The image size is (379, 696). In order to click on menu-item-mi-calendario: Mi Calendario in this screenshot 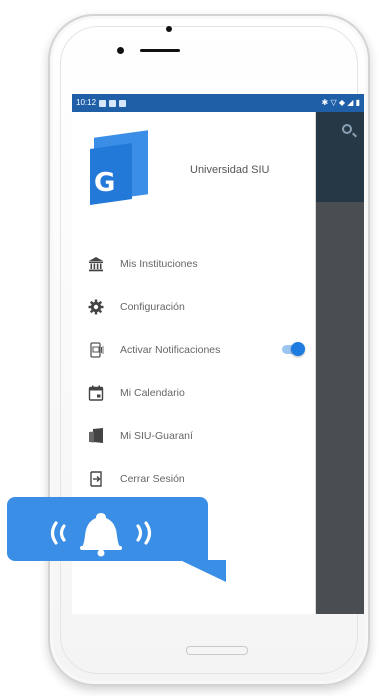, I will do `click(194, 392)`.